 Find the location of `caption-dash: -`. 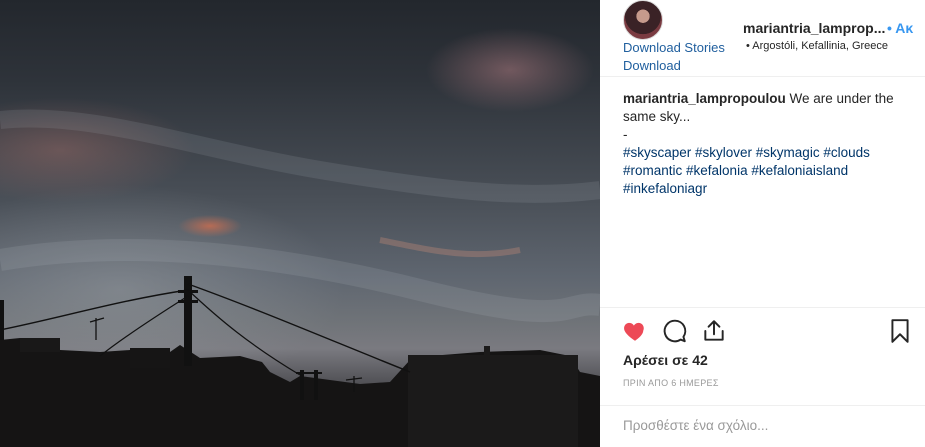

caption-dash: - is located at coordinates (625, 134).